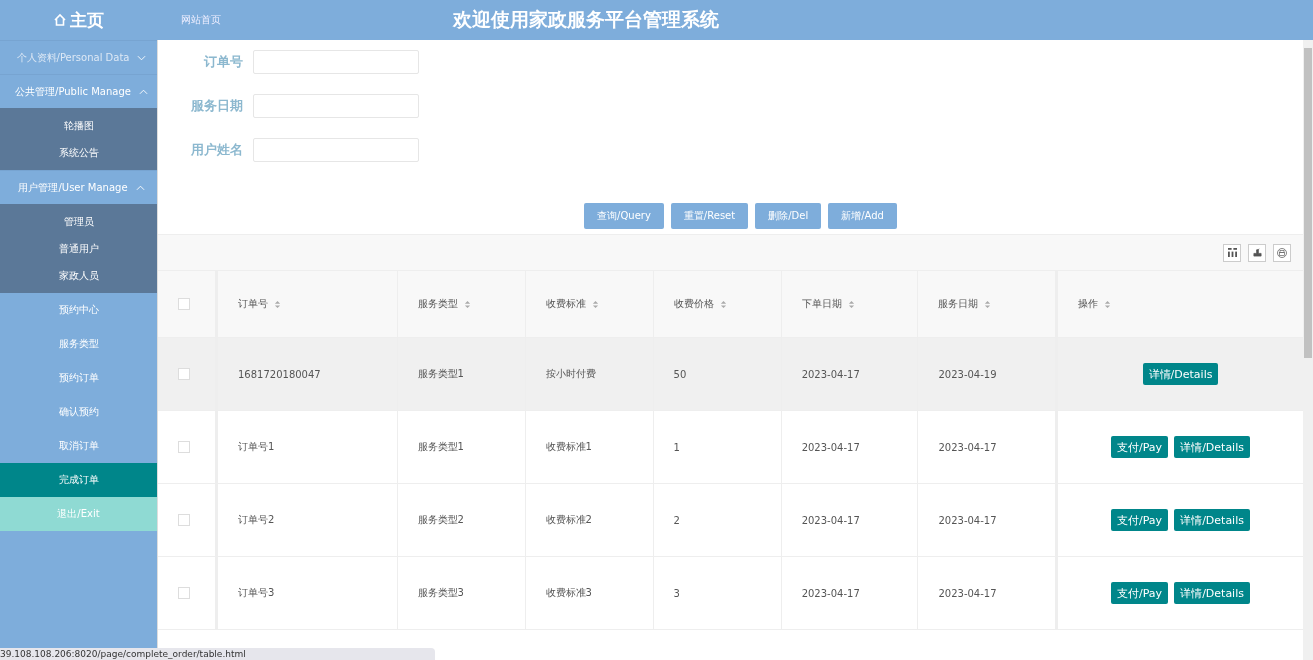  What do you see at coordinates (1308, 350) in the screenshot?
I see `scrollbar` at bounding box center [1308, 350].